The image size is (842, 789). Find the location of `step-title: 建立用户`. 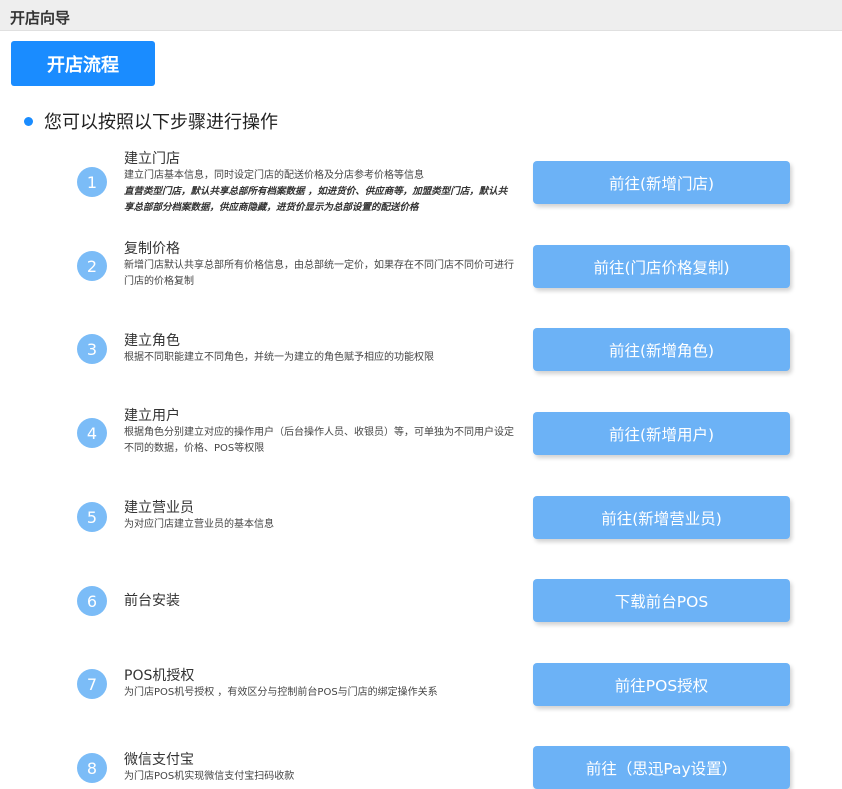

step-title: 建立用户 is located at coordinates (152, 416).